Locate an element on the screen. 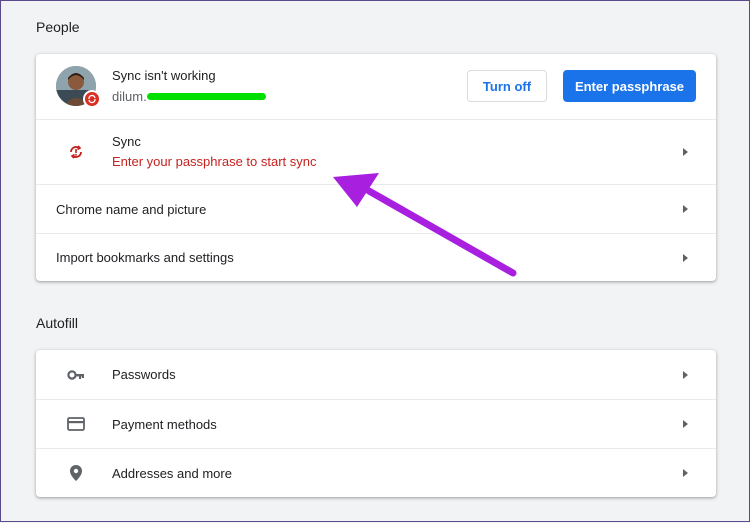 The height and width of the screenshot is (523, 750). payment-methods-label: Payment methods is located at coordinates (164, 424).